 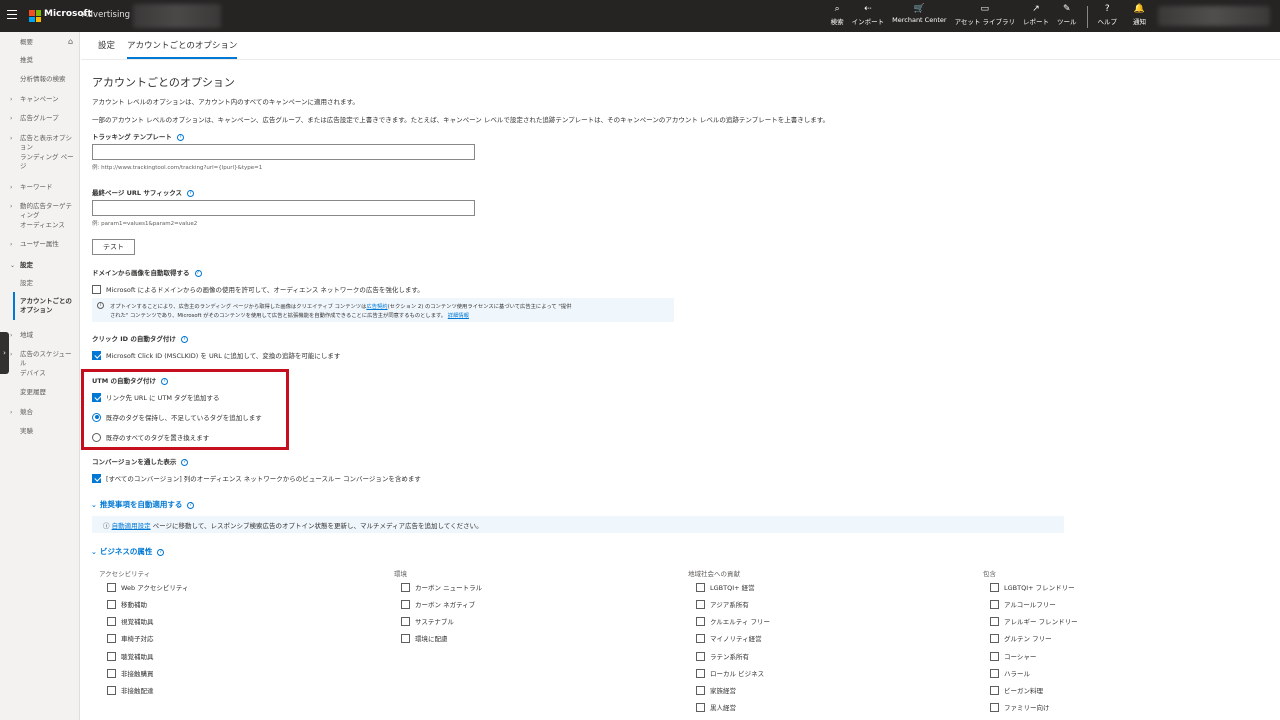 I want to click on tab-settings: 設定, so click(x=106, y=49).